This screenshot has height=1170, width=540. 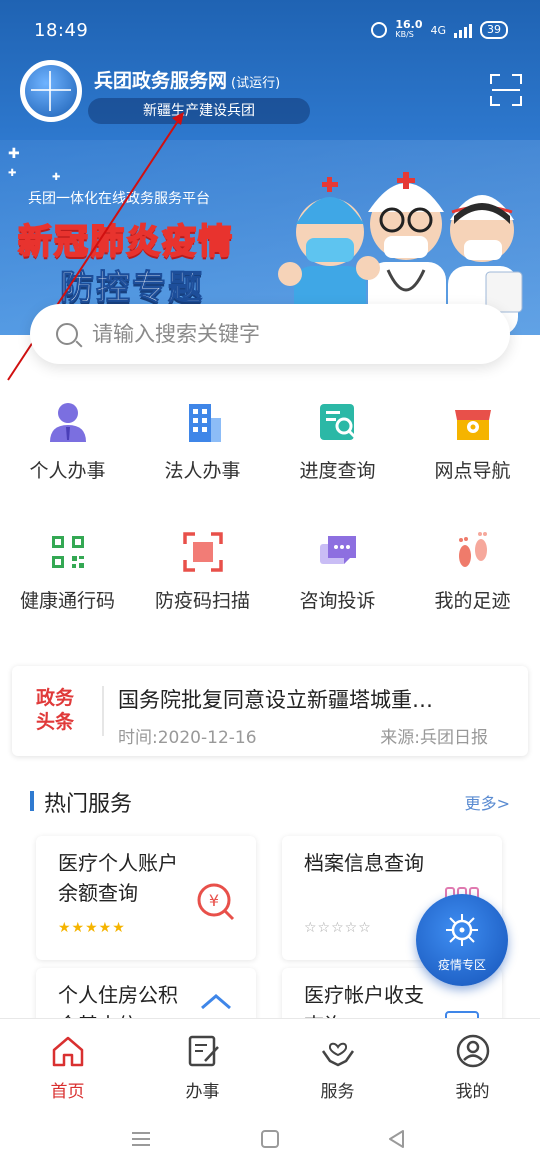 What do you see at coordinates (67, 422) in the screenshot?
I see `person-icon` at bounding box center [67, 422].